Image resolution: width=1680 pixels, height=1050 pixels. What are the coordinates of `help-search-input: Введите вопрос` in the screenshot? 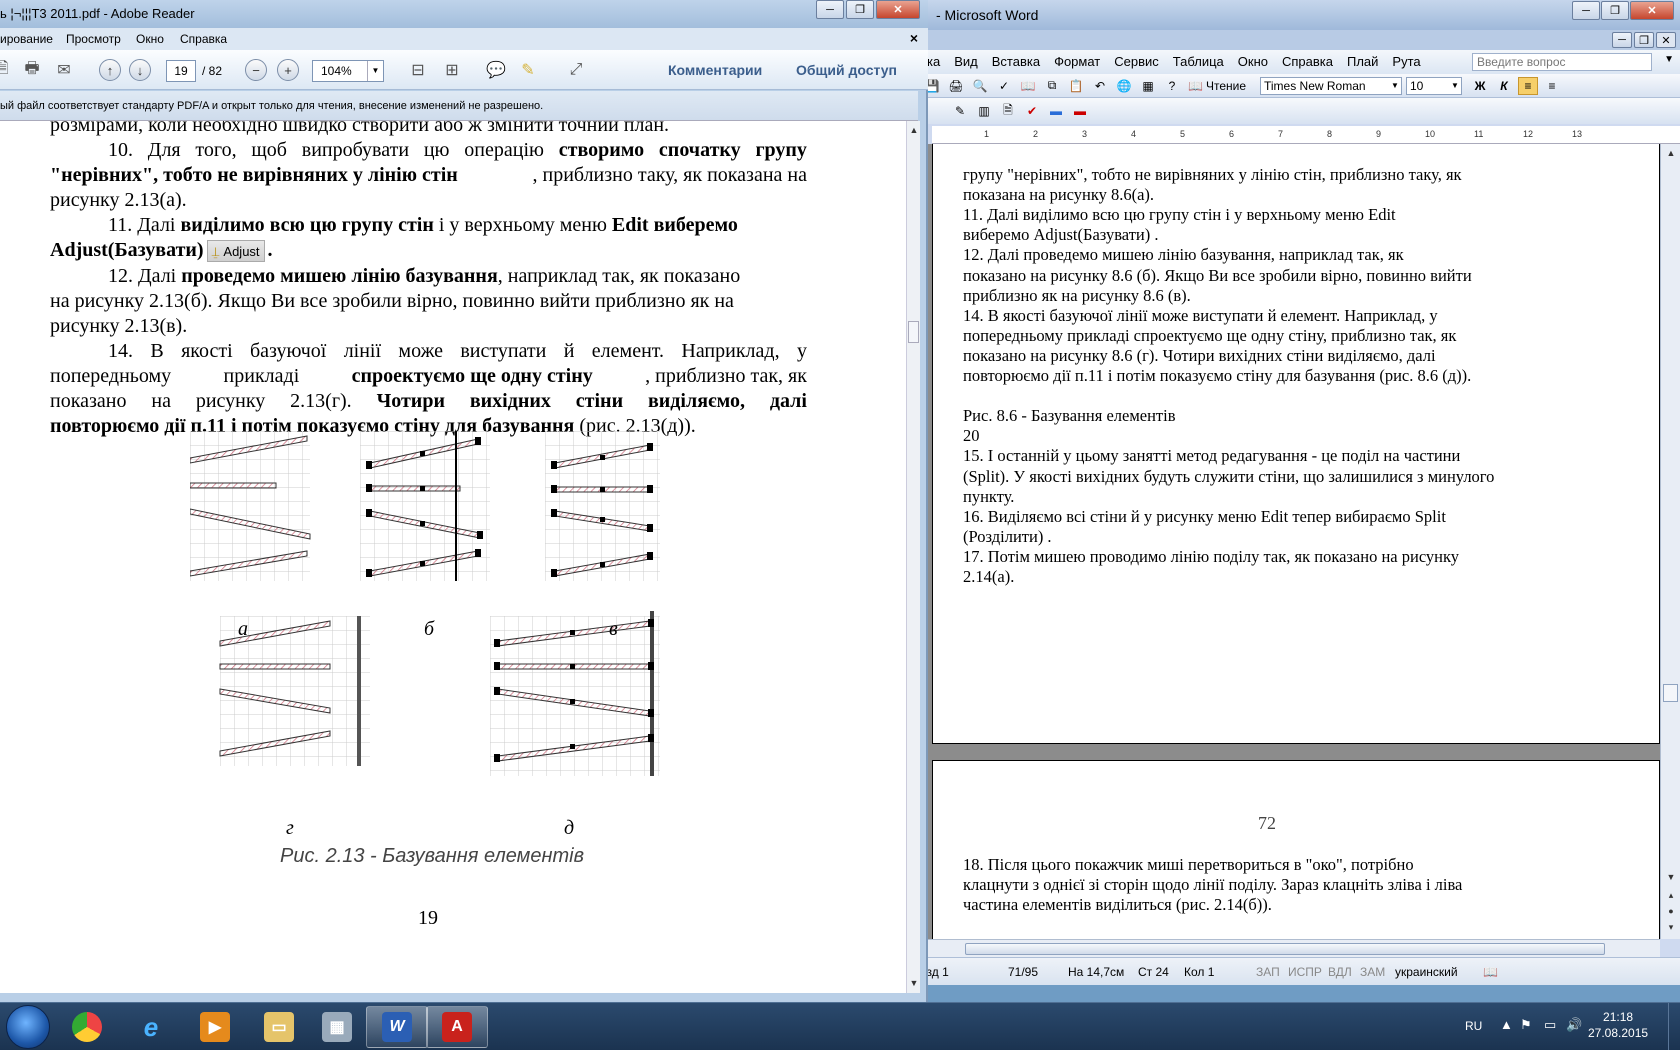 It's located at (1562, 62).